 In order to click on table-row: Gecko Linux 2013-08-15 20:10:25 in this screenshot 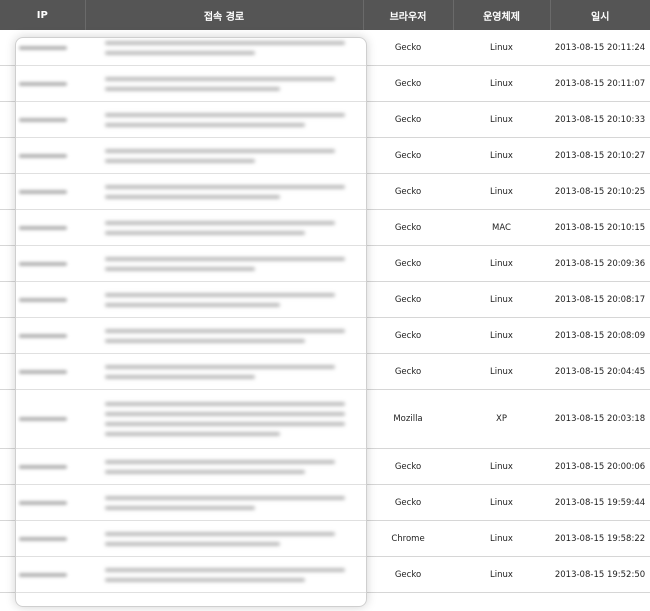, I will do `click(325, 191)`.